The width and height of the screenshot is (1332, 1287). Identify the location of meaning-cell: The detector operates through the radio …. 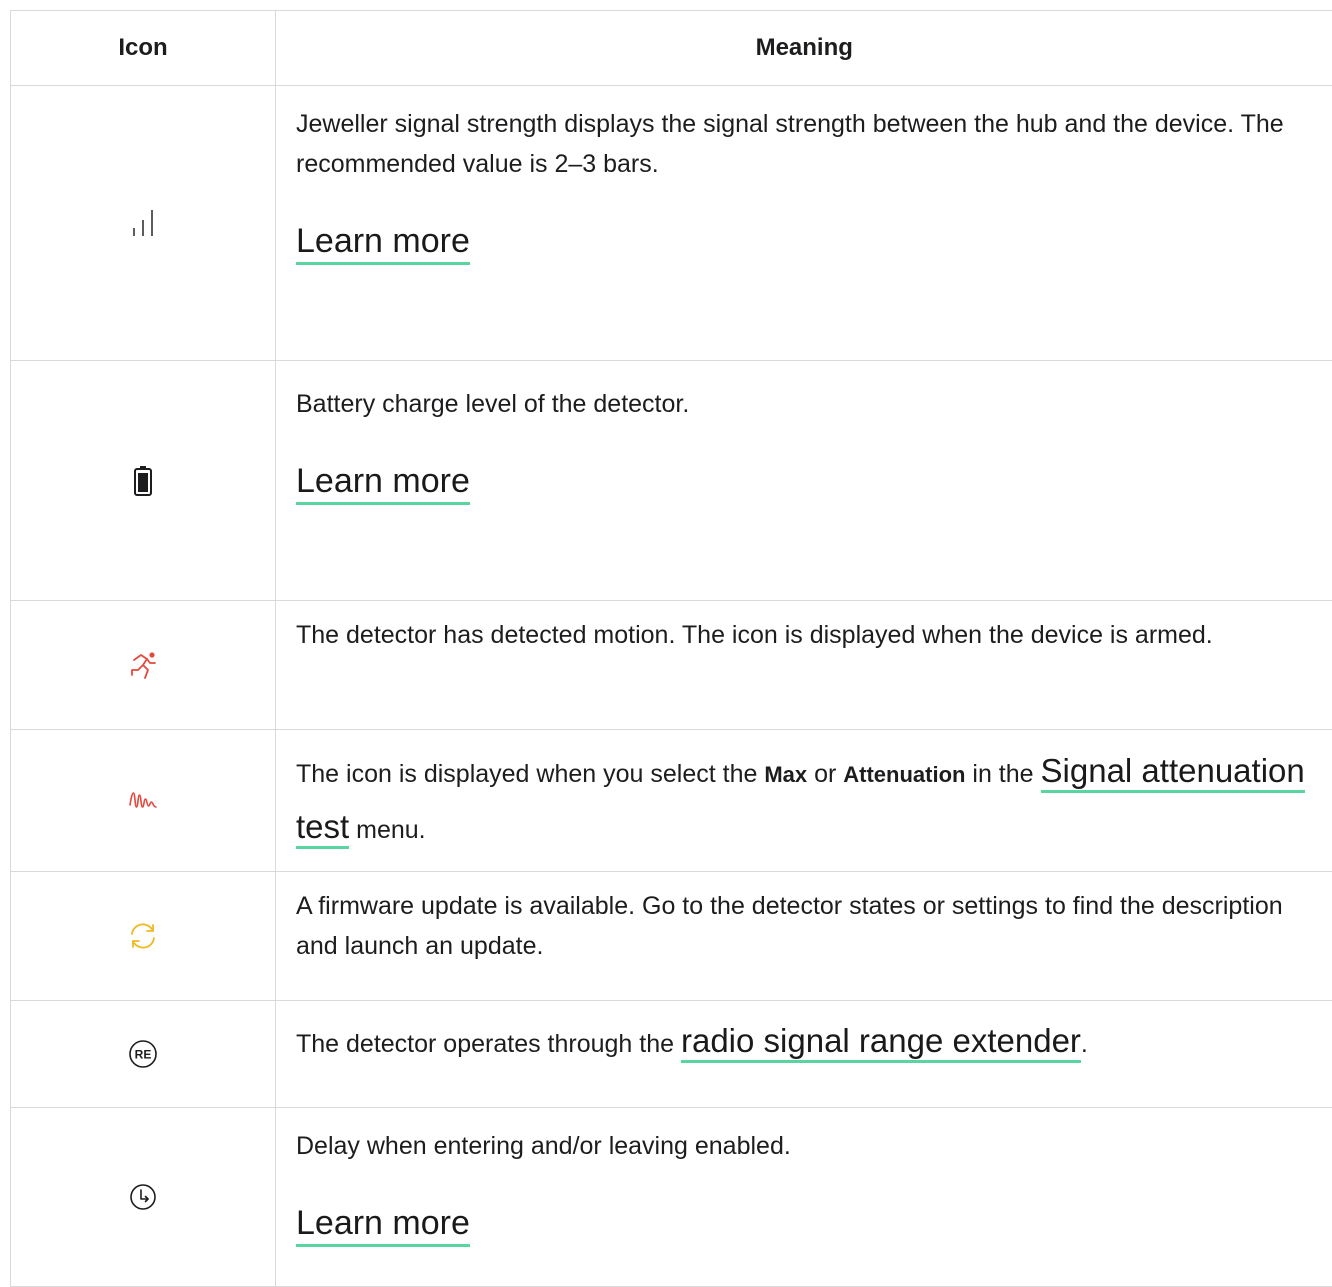
(804, 1054).